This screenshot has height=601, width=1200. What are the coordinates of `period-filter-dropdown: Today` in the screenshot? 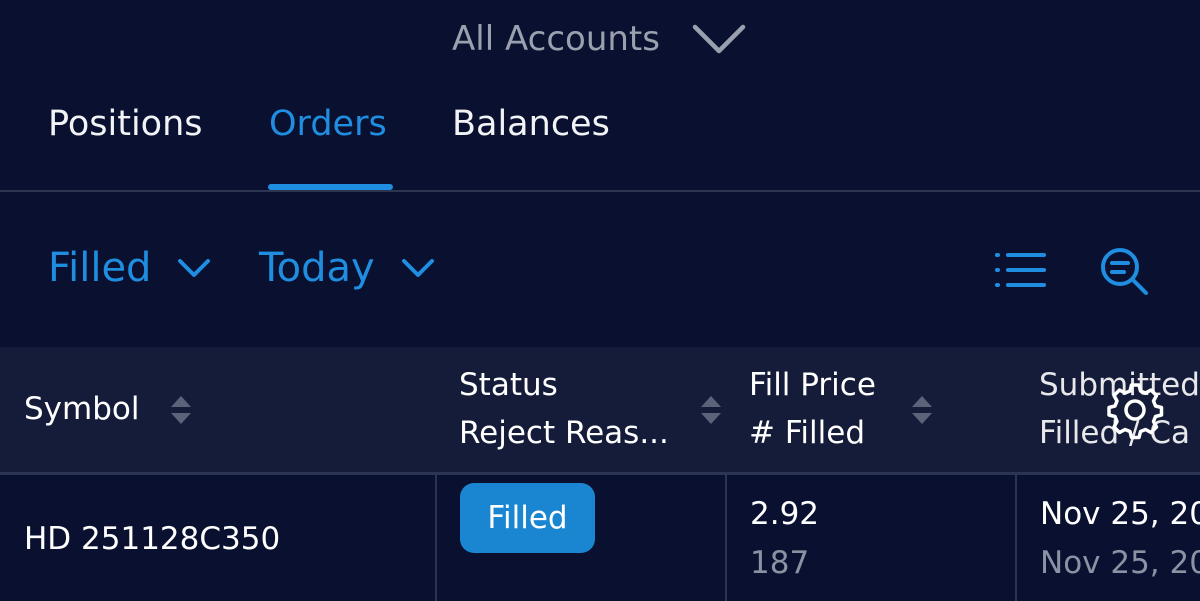 It's located at (347, 268).